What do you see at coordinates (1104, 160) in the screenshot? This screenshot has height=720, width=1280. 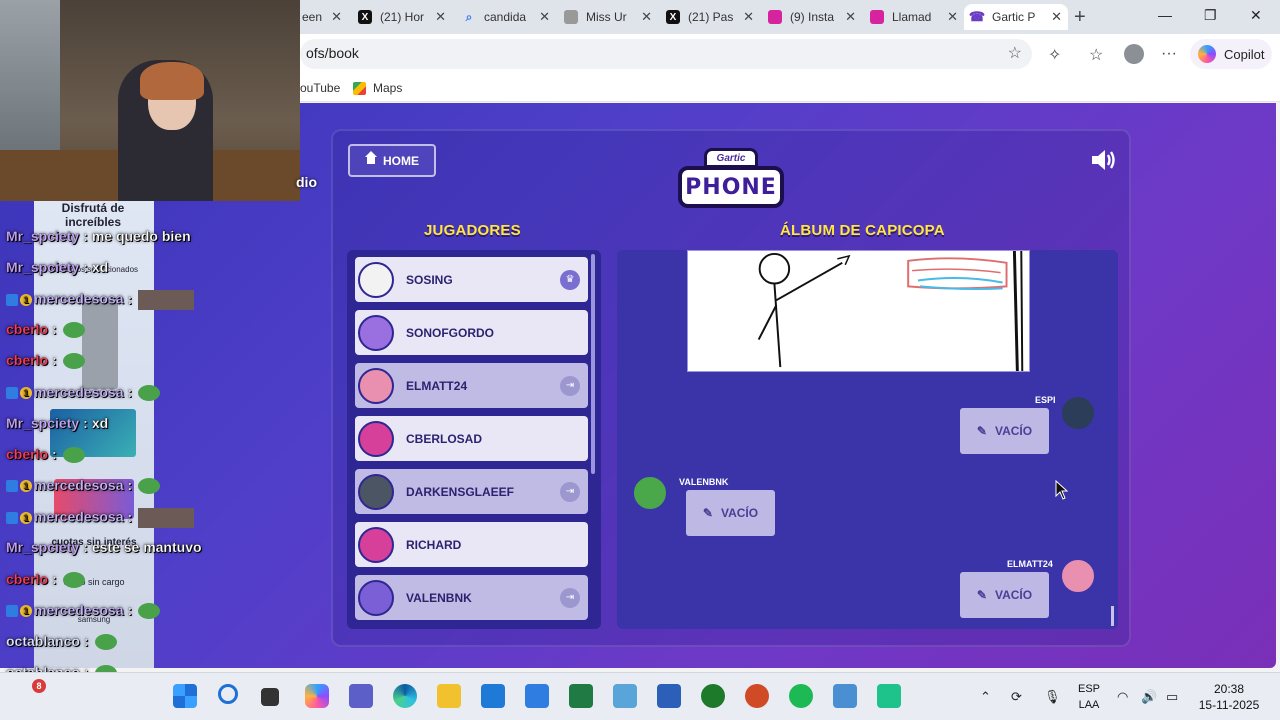 I see `sound-icon` at bounding box center [1104, 160].